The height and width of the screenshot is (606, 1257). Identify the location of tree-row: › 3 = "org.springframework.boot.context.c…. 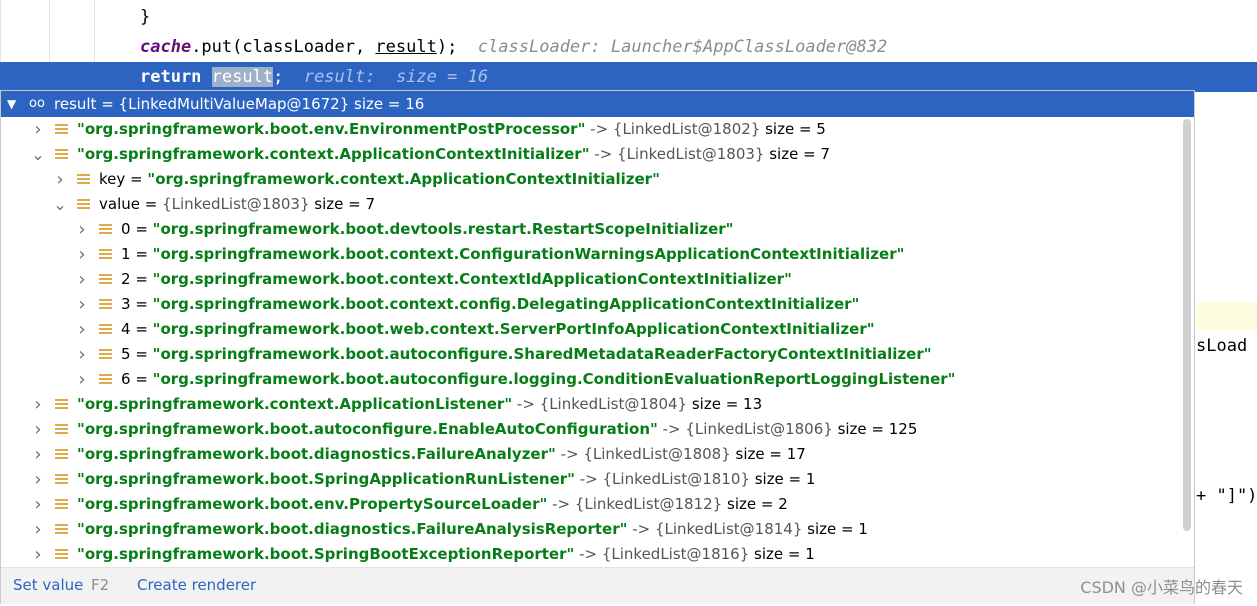
(591, 304).